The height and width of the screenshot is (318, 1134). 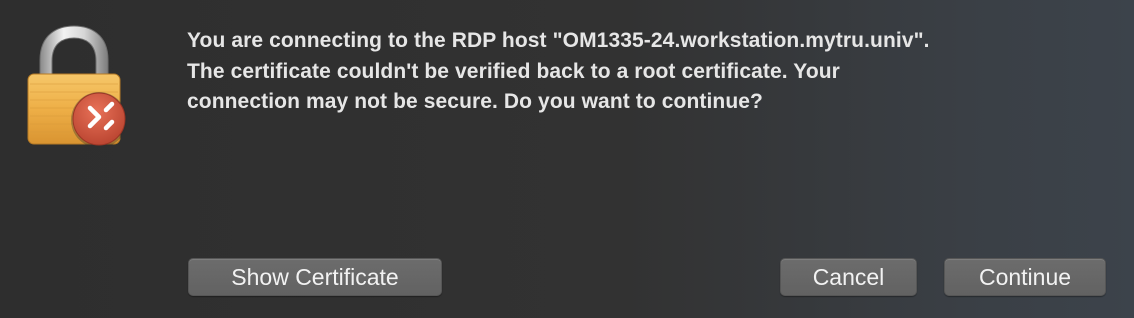 What do you see at coordinates (848, 277) in the screenshot?
I see `cancel-button: Cancel` at bounding box center [848, 277].